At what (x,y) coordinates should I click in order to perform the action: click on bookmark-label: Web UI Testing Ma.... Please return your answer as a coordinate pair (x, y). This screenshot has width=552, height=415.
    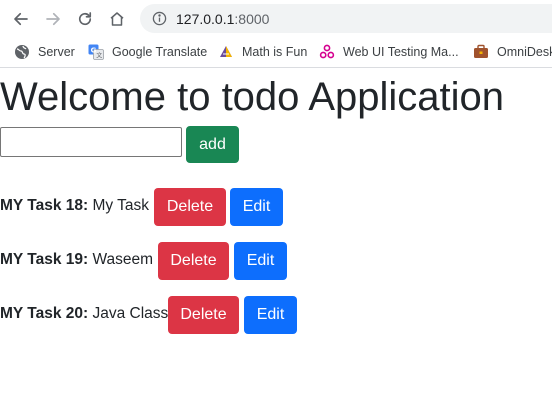
    Looking at the image, I should click on (401, 52).